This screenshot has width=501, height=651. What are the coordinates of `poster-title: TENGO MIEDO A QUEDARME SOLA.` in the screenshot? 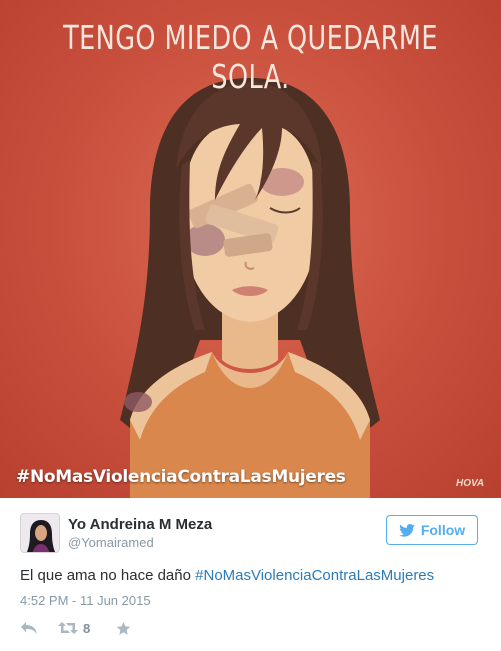 It's located at (250, 57).